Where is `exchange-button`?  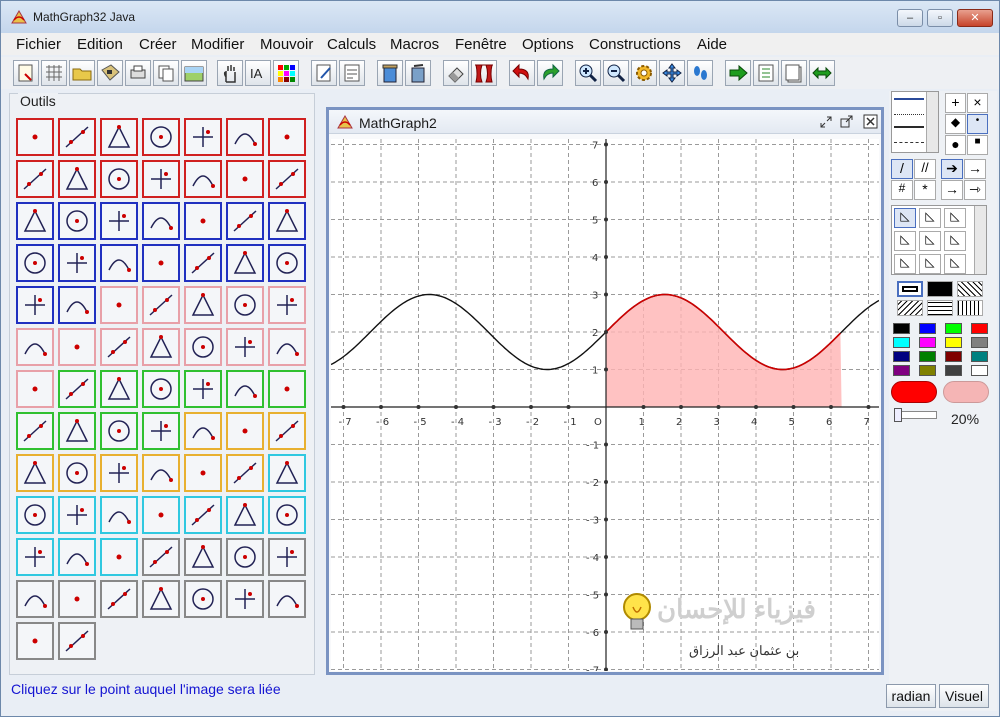
exchange-button is located at coordinates (822, 73).